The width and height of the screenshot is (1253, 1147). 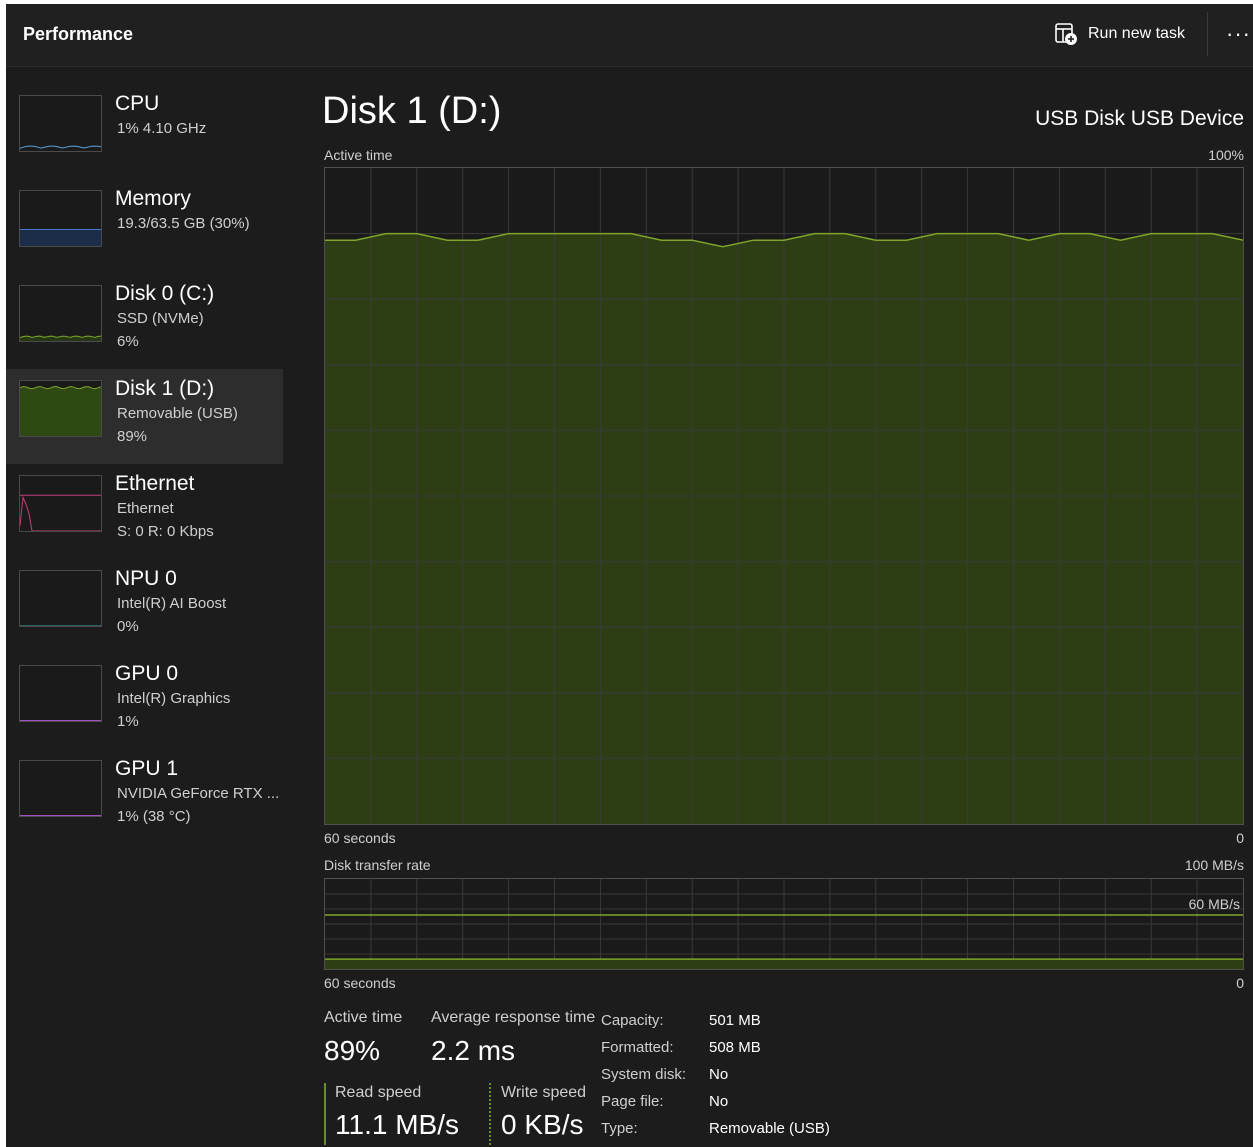 What do you see at coordinates (1240, 838) in the screenshot?
I see `active-time-min-label: 0` at bounding box center [1240, 838].